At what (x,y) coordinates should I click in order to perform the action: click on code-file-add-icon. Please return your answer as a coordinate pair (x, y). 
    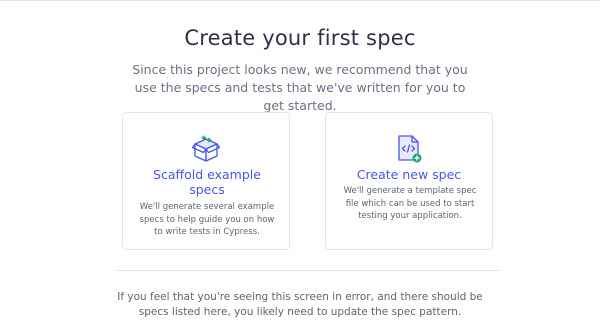
    Looking at the image, I should click on (410, 149).